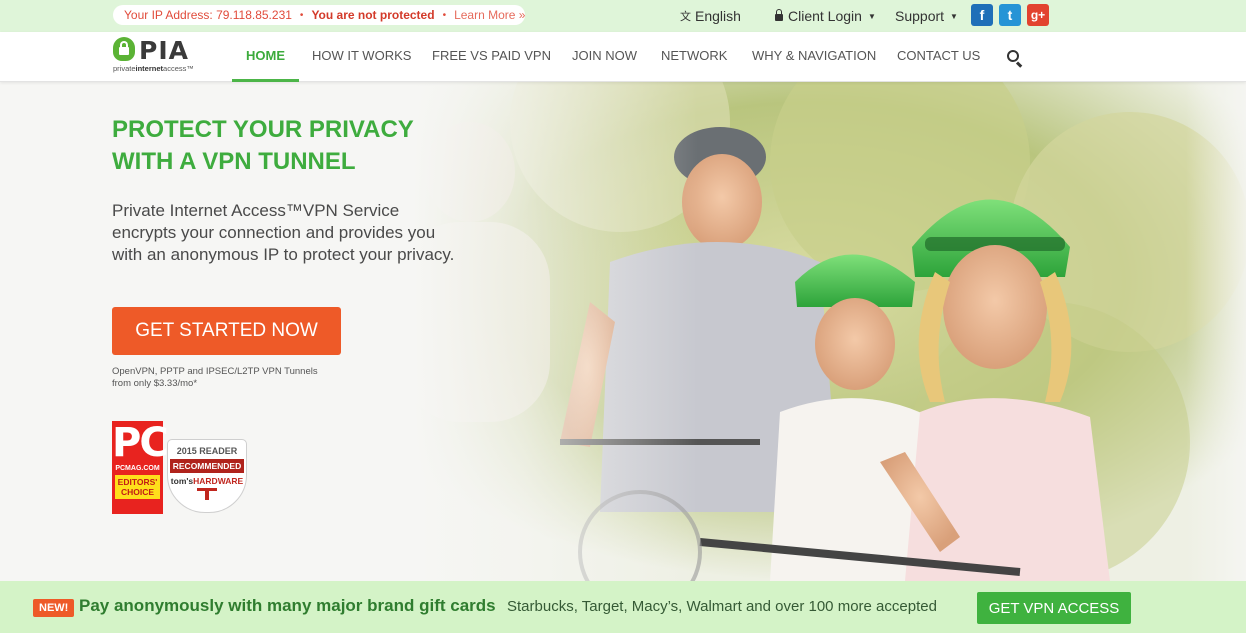  What do you see at coordinates (265, 57) in the screenshot?
I see `nav-home: HOME` at bounding box center [265, 57].